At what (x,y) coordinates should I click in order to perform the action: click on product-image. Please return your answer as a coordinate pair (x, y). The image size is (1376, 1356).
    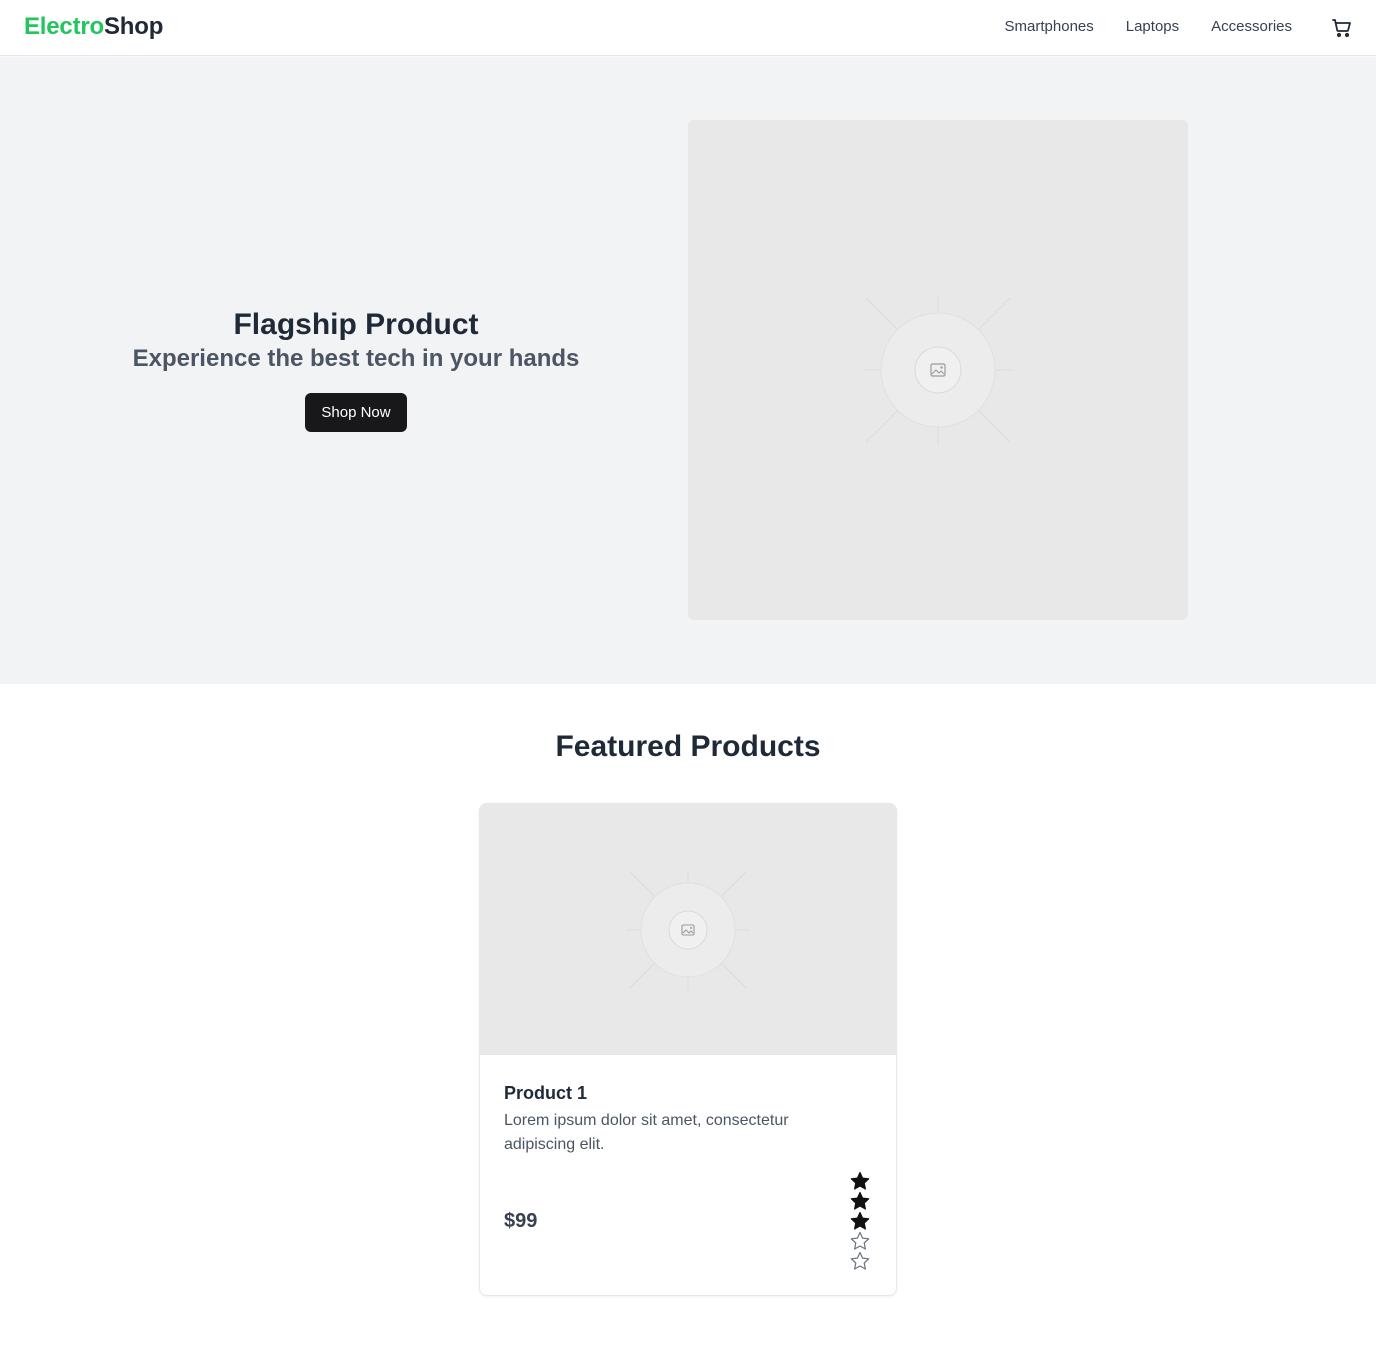
    Looking at the image, I should click on (688, 929).